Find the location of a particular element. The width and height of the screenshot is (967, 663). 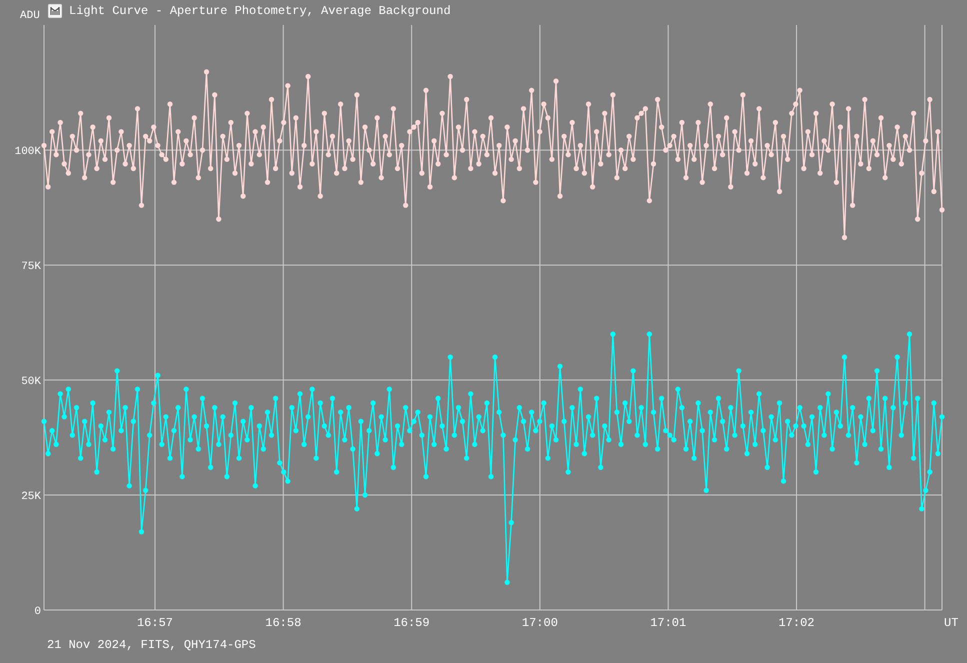

footer-info: 21 Nov 2024, FITS, QHY174-GPS is located at coordinates (151, 645).